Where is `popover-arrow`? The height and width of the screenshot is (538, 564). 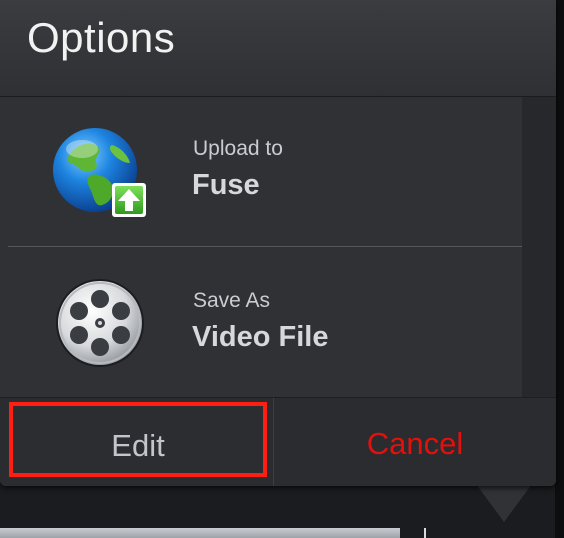 popover-arrow is located at coordinates (504, 503).